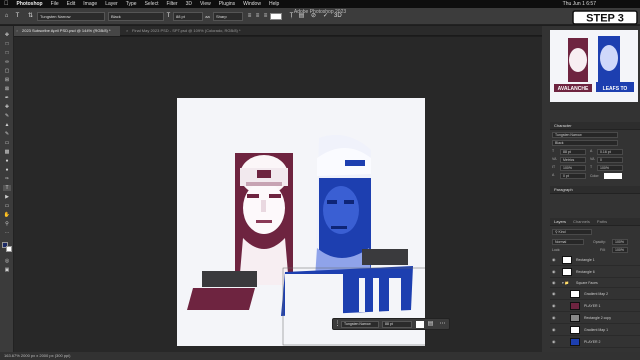 This screenshot has height=360, width=640. Describe the element at coordinates (7, 161) in the screenshot. I see `blur-tool-icon: ●` at that location.